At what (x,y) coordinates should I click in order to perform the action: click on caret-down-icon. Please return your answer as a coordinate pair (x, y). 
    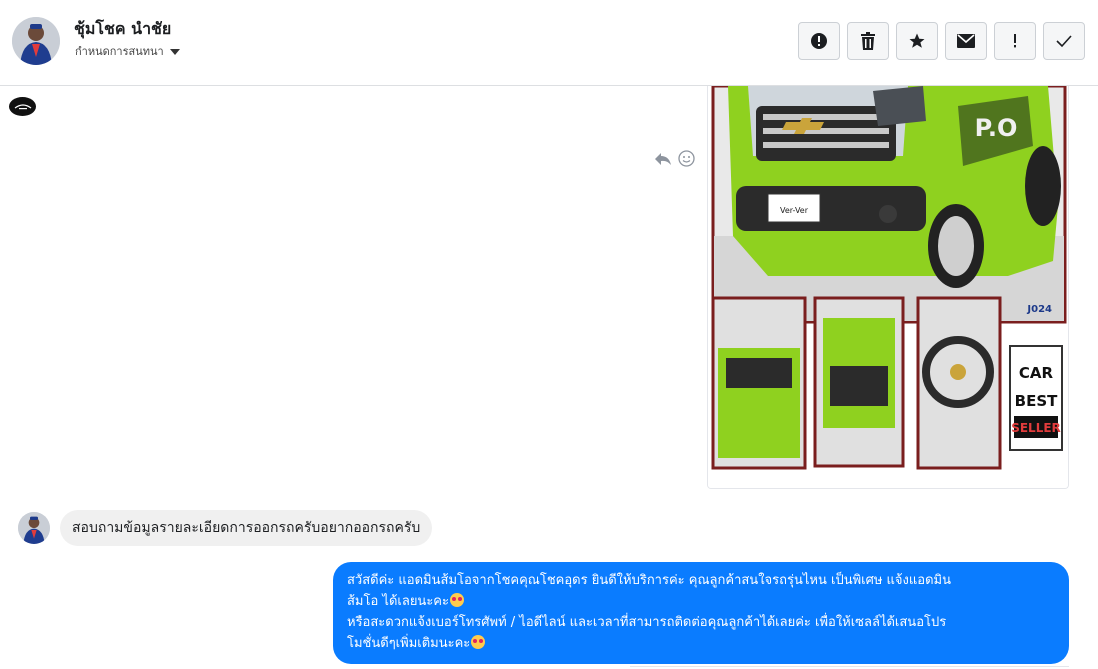
    Looking at the image, I should click on (174, 51).